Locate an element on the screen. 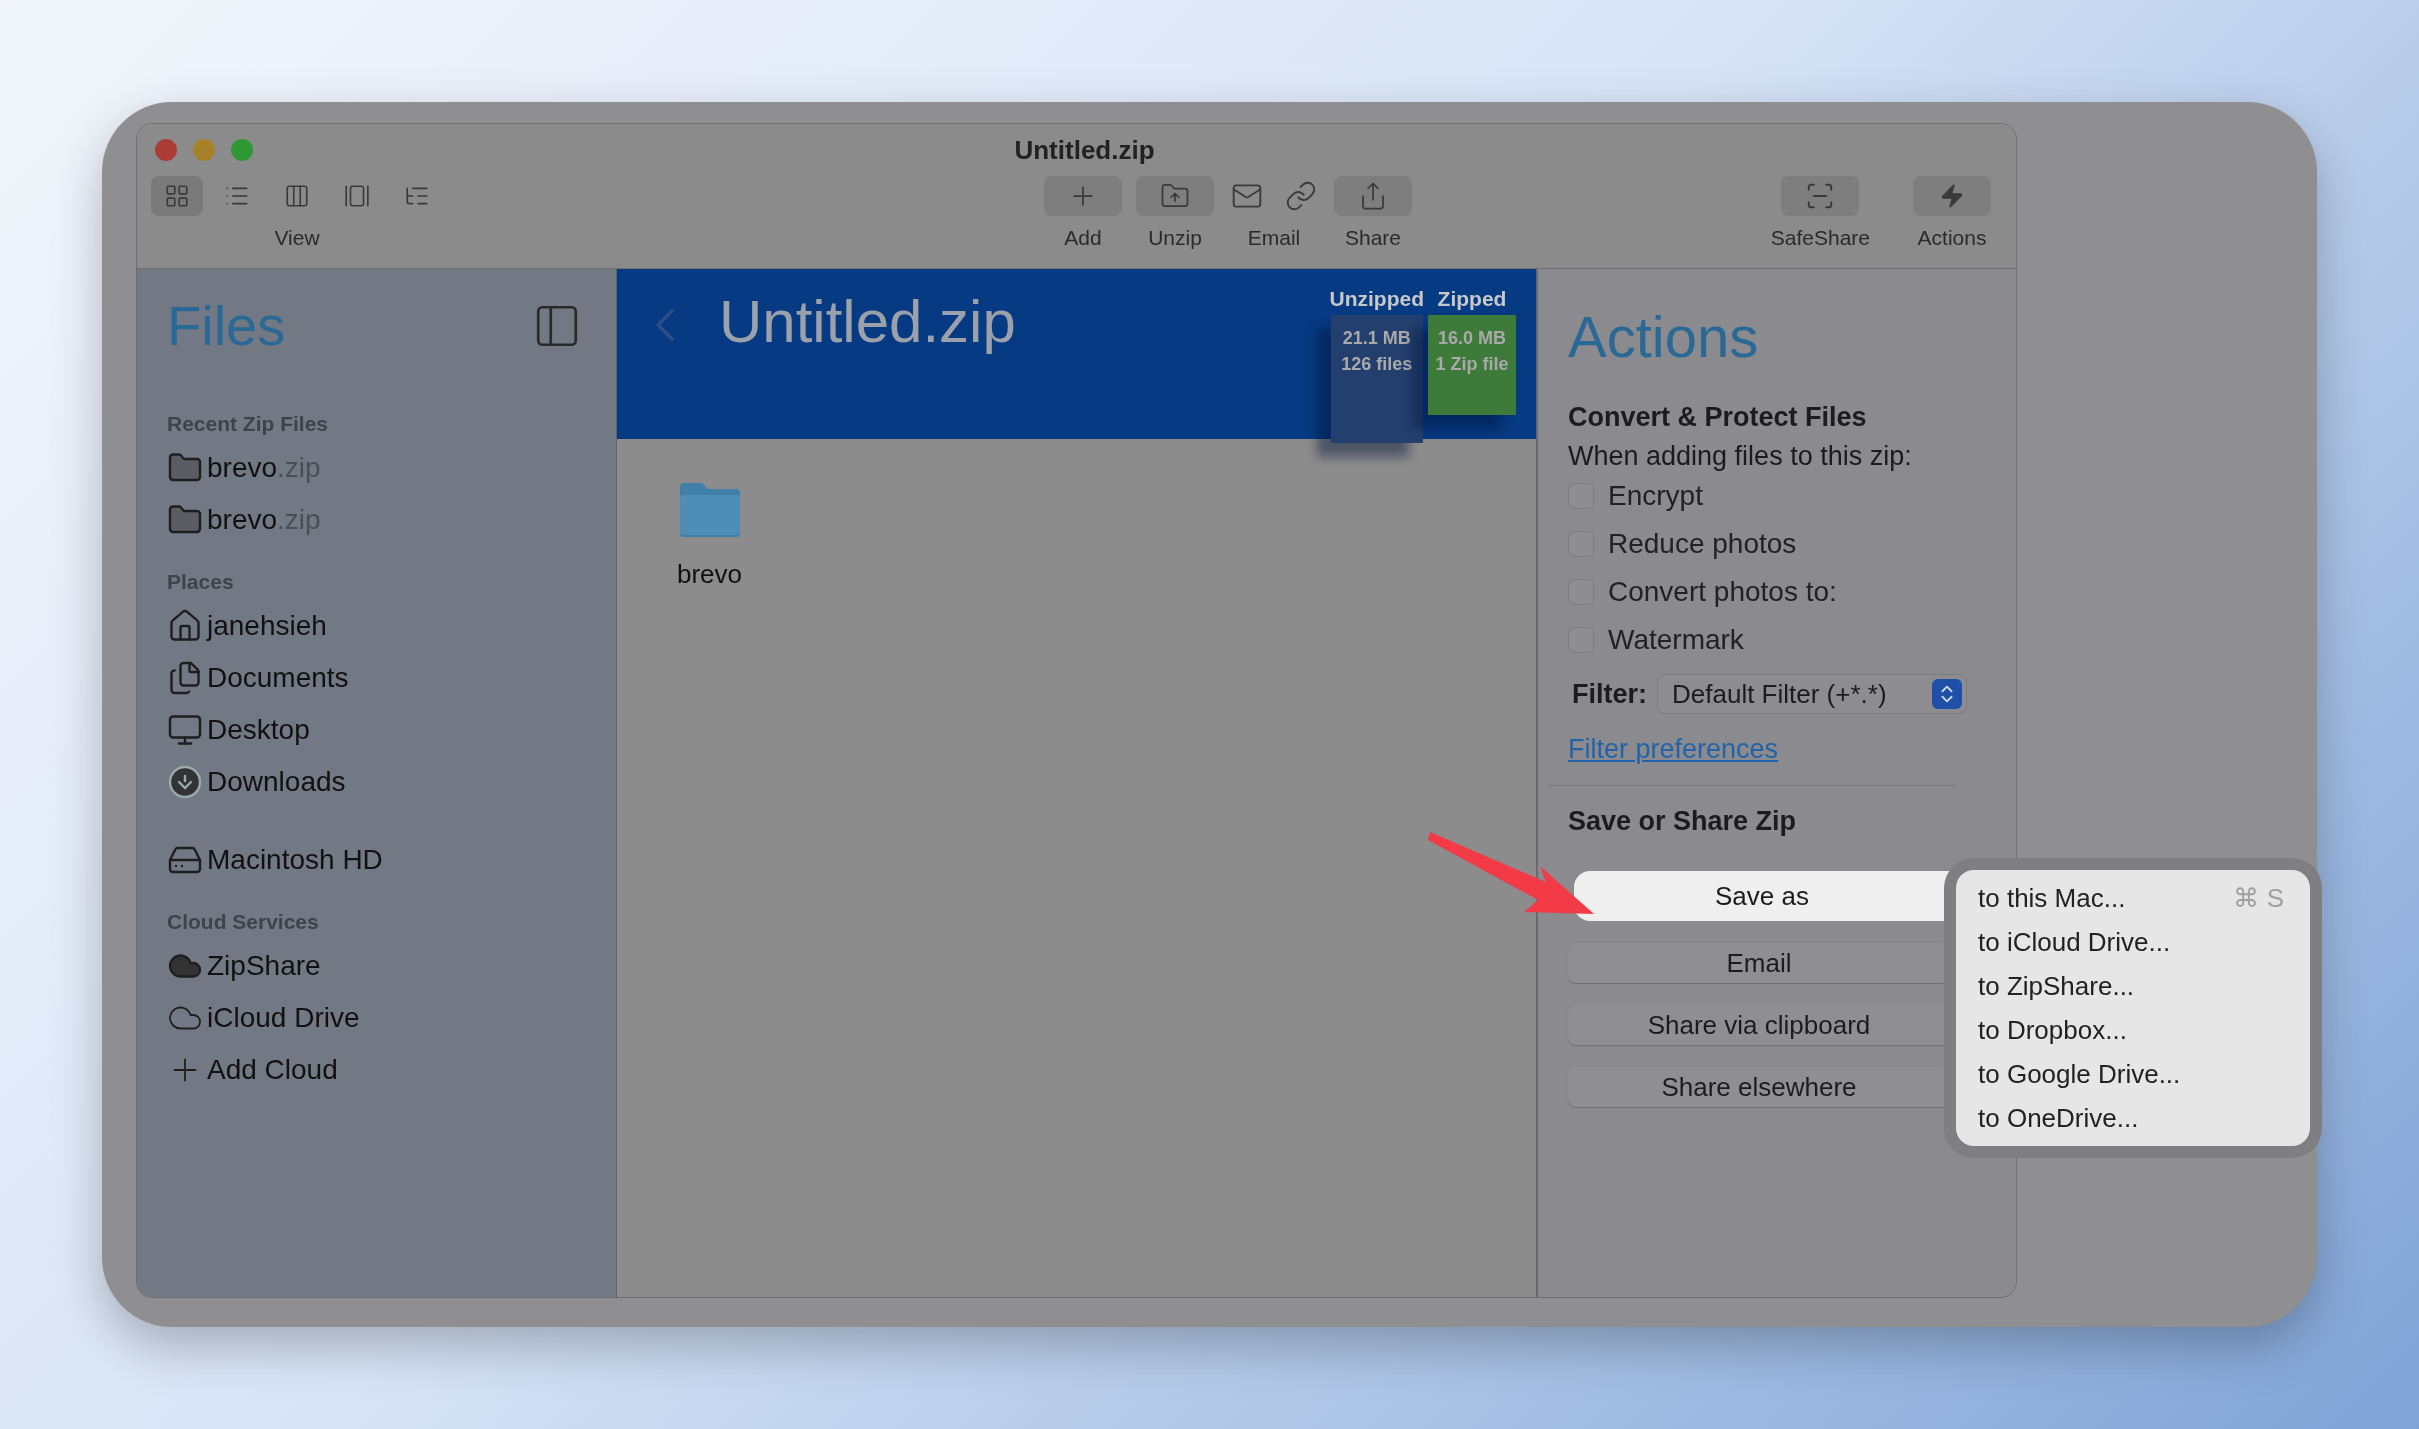  view-label: View is located at coordinates (297, 238).